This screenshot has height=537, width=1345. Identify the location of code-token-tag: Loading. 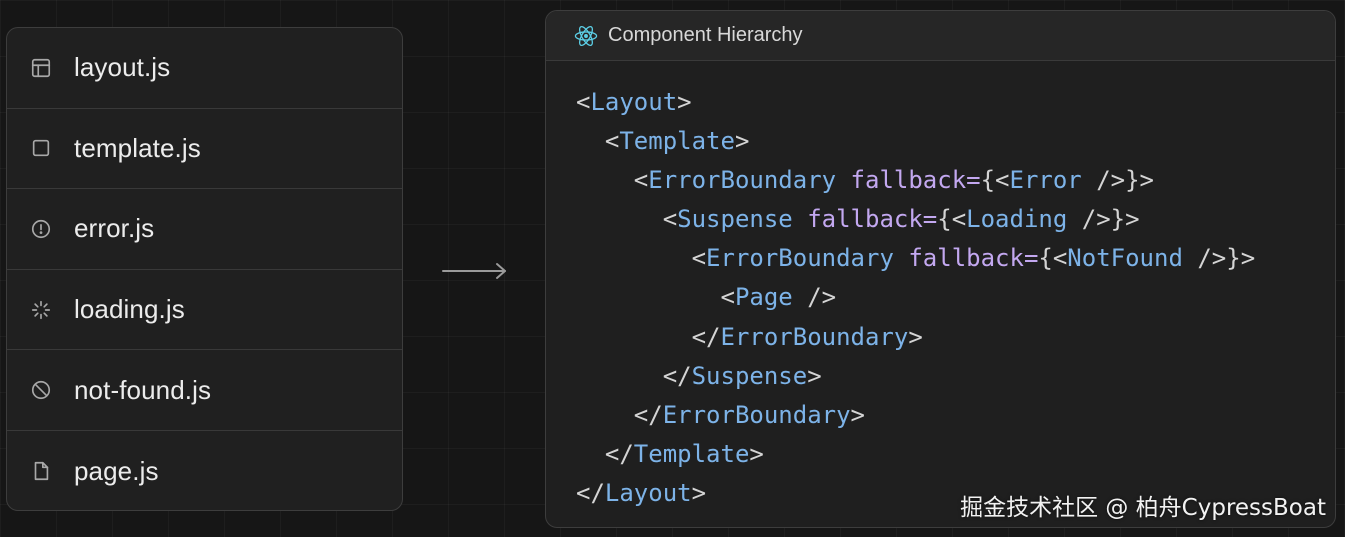
(1017, 219).